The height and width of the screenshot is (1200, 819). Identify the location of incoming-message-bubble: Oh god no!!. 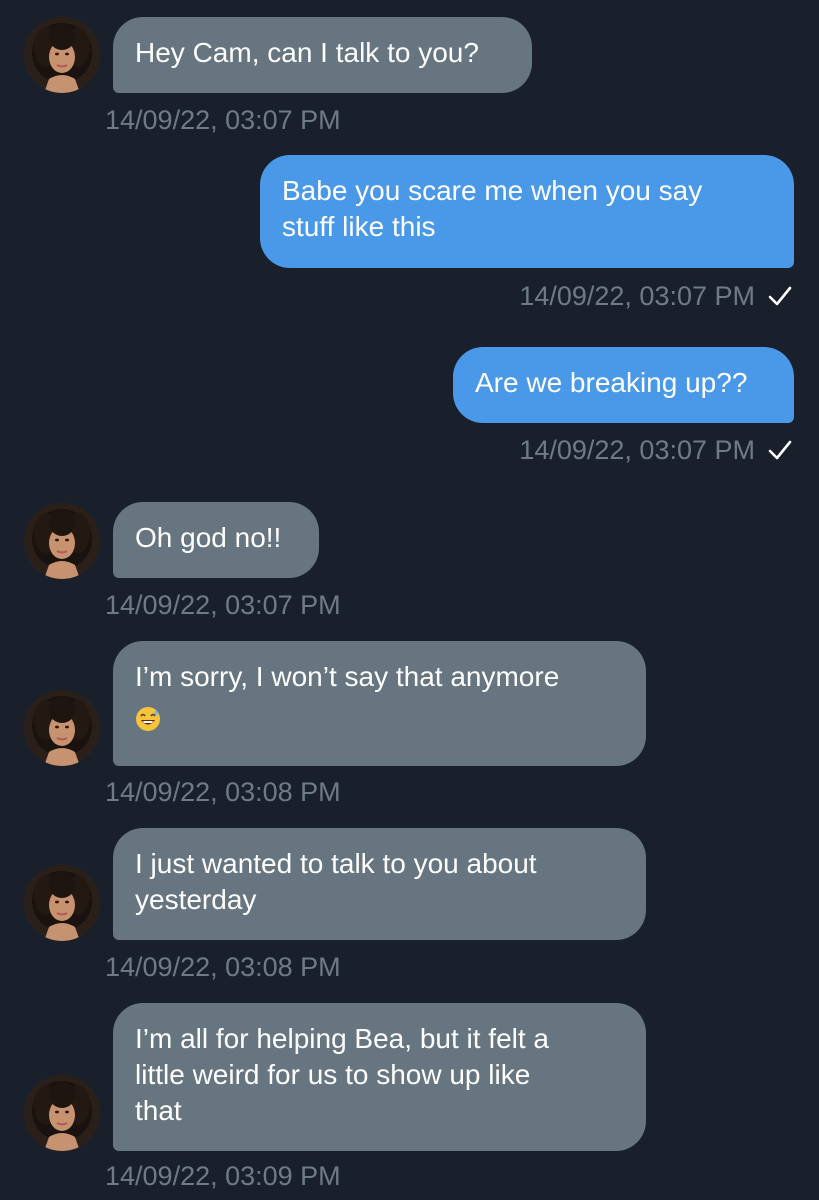
(216, 540).